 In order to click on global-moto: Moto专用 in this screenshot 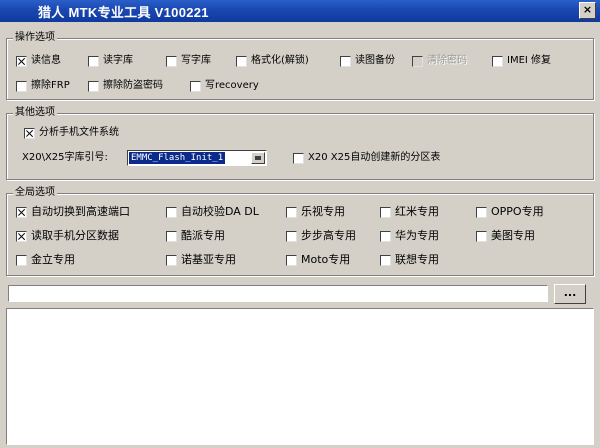, I will do `click(318, 260)`.